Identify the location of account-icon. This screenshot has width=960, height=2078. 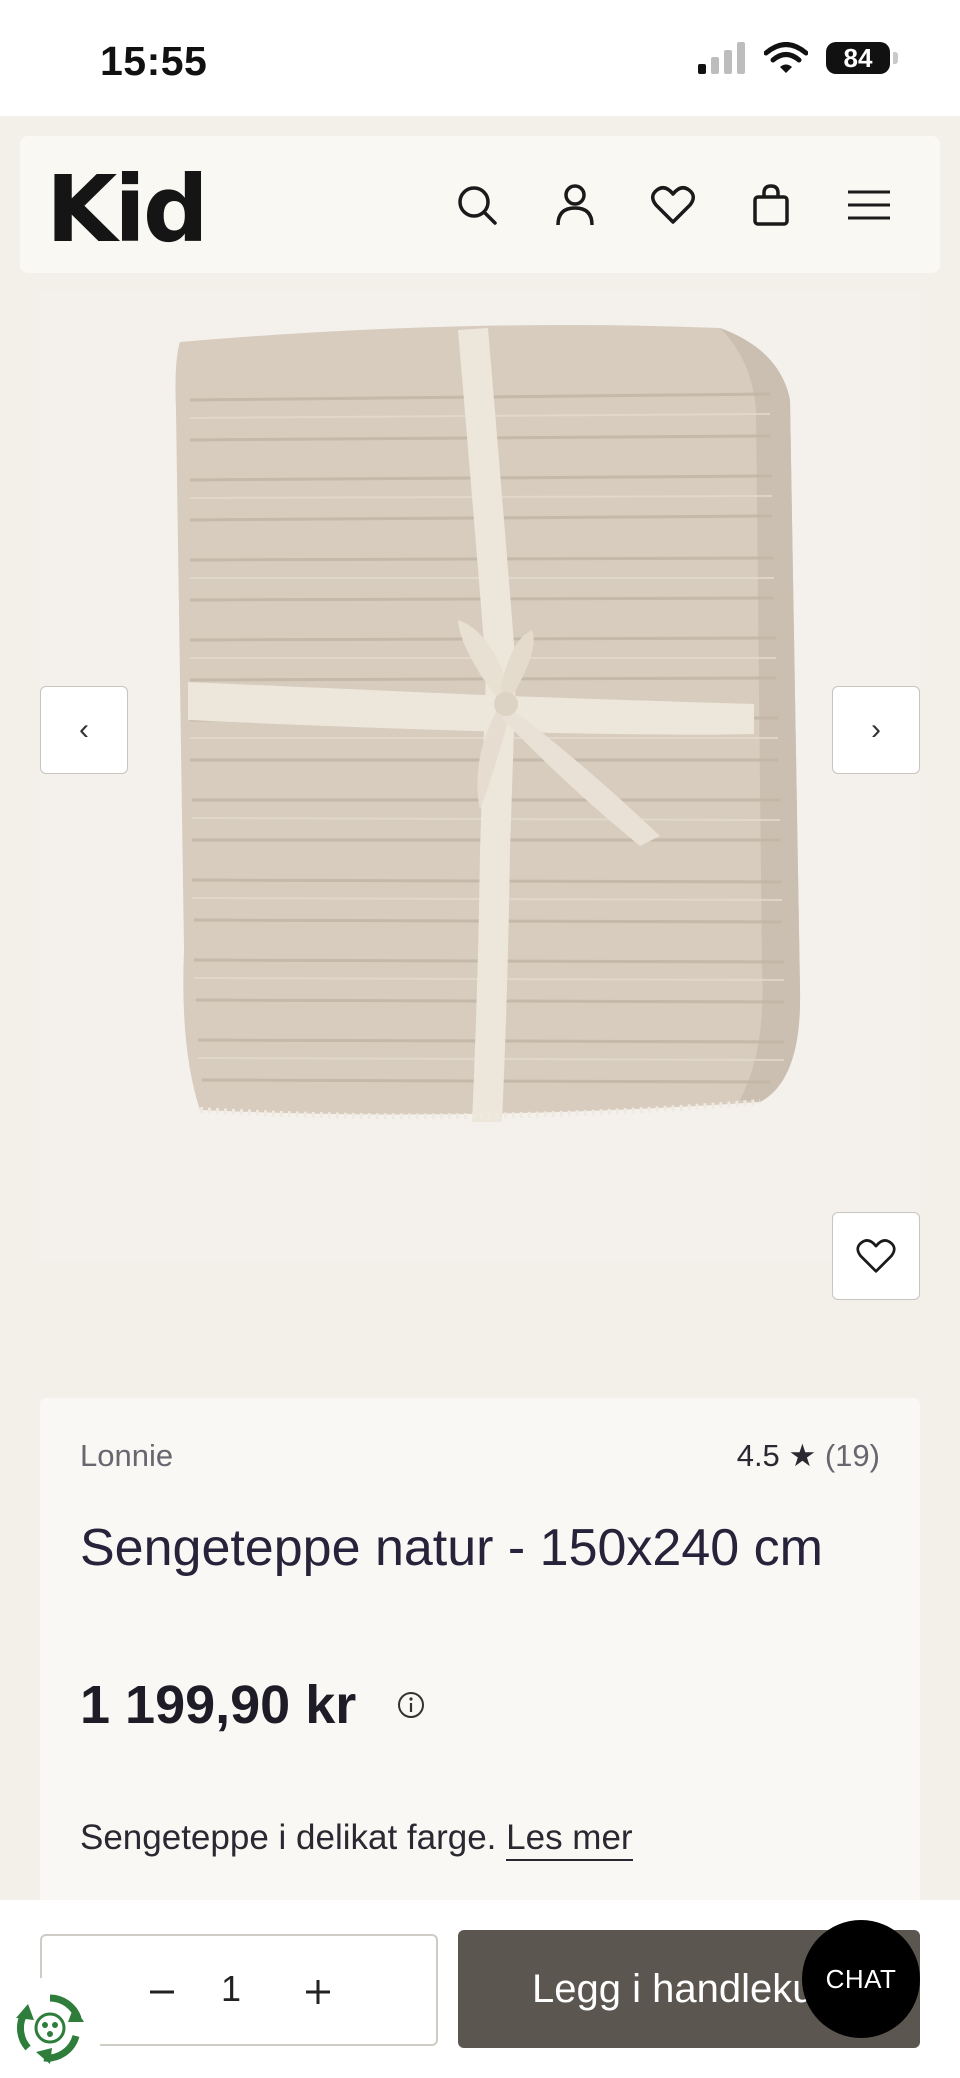
(575, 205).